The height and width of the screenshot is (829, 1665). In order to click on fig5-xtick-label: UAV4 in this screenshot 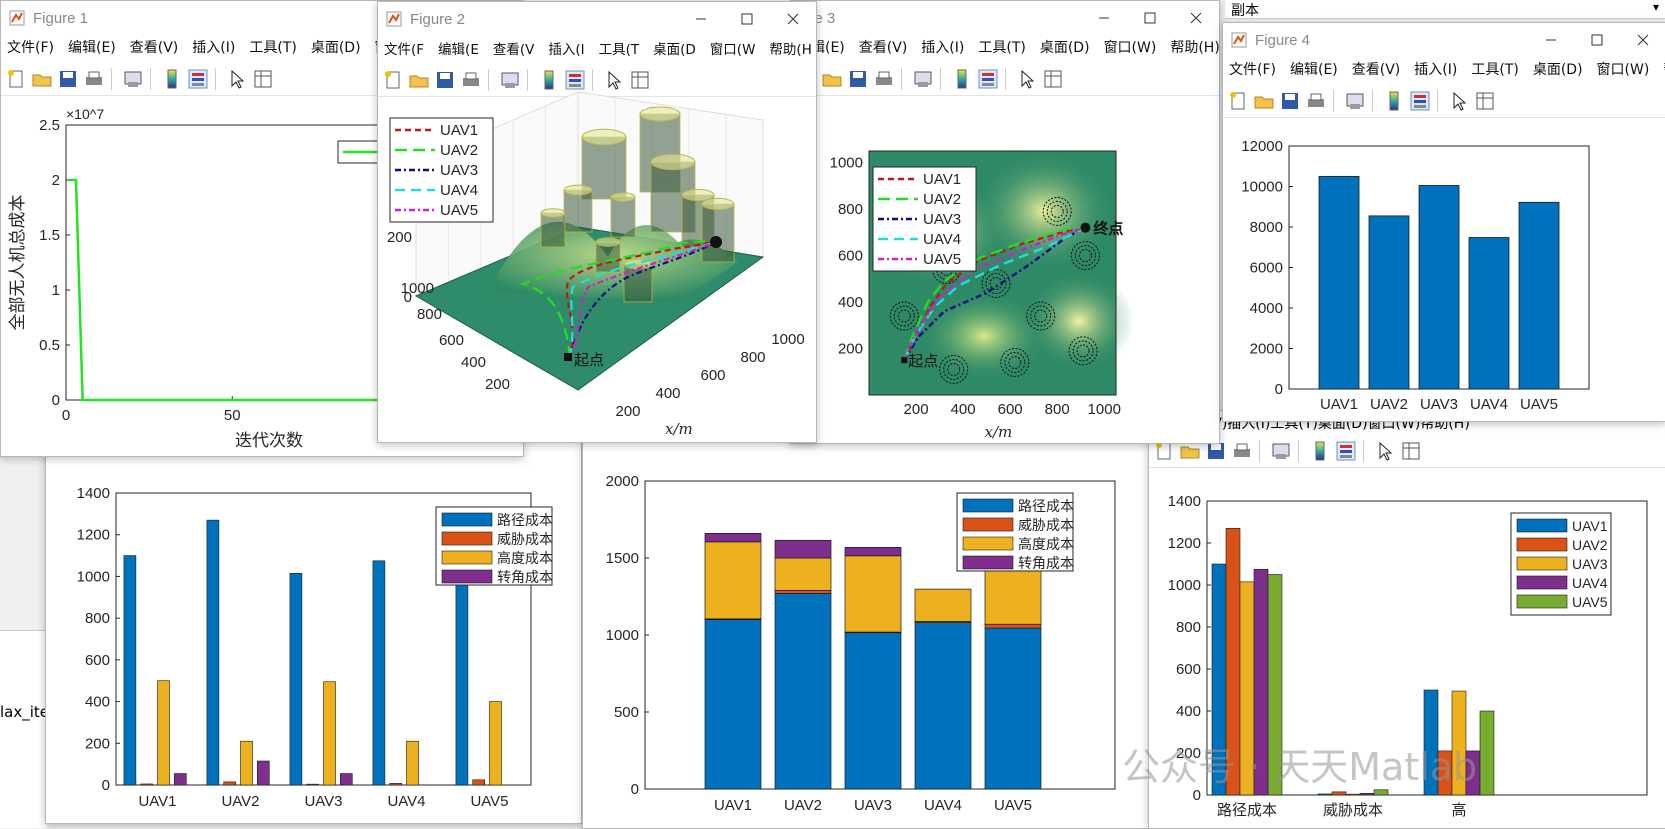, I will do `click(406, 801)`.